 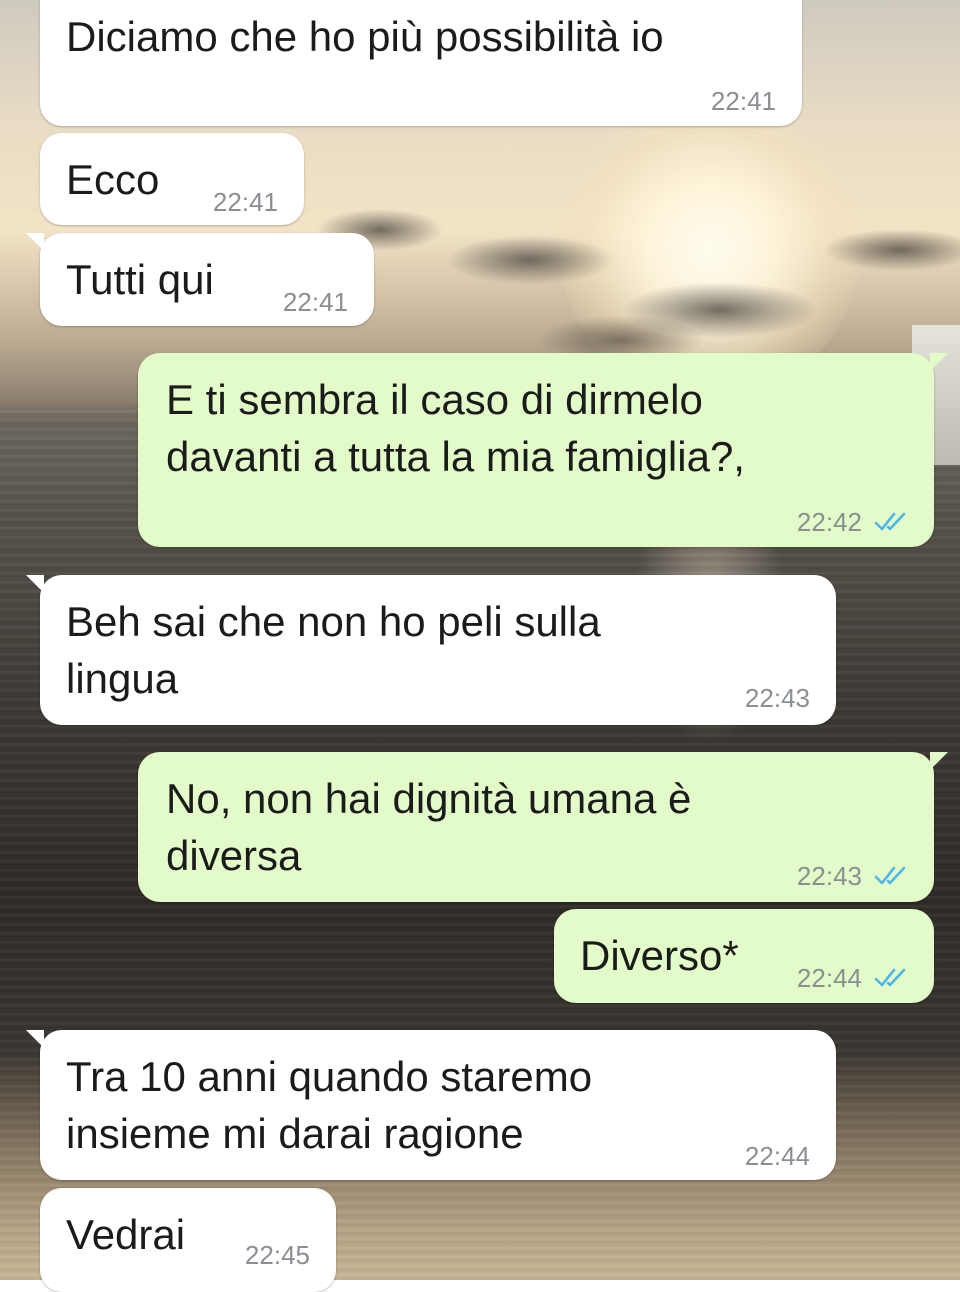 I want to click on message-text: Vedrai, so click(x=126, y=1234).